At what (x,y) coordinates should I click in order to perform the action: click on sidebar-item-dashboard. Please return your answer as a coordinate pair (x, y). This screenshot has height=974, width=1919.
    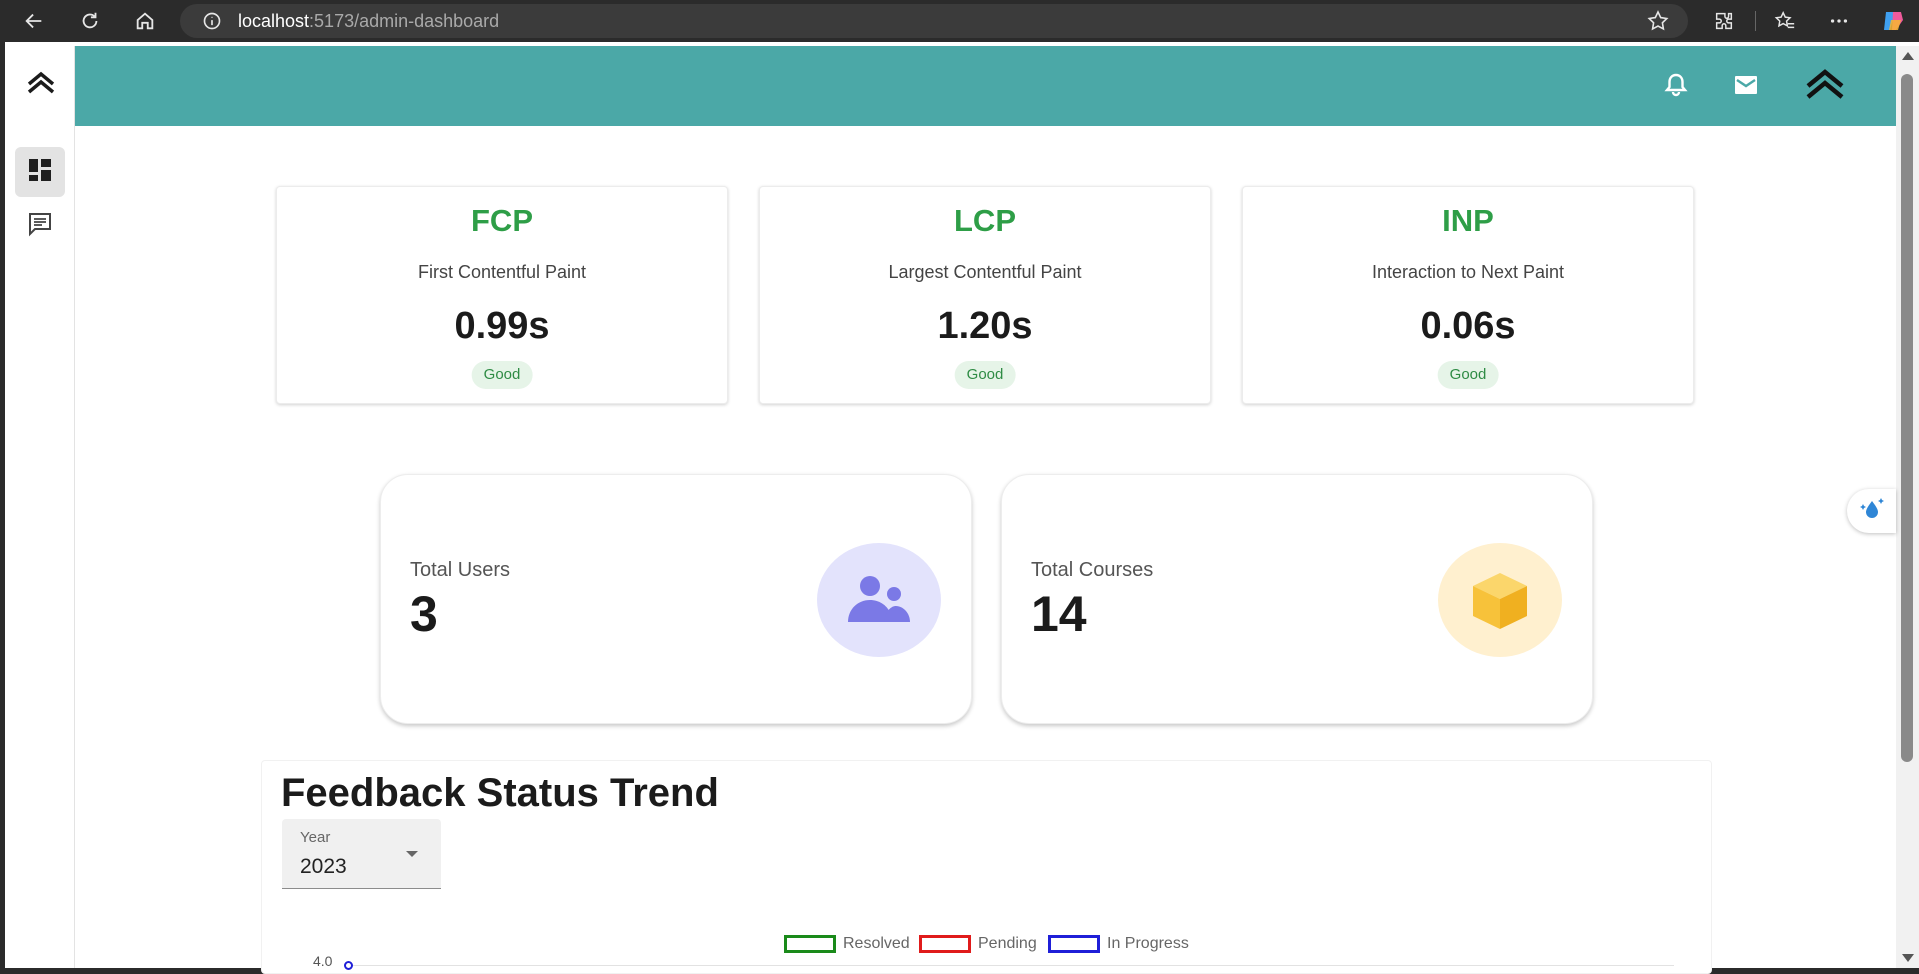
    Looking at the image, I should click on (40, 172).